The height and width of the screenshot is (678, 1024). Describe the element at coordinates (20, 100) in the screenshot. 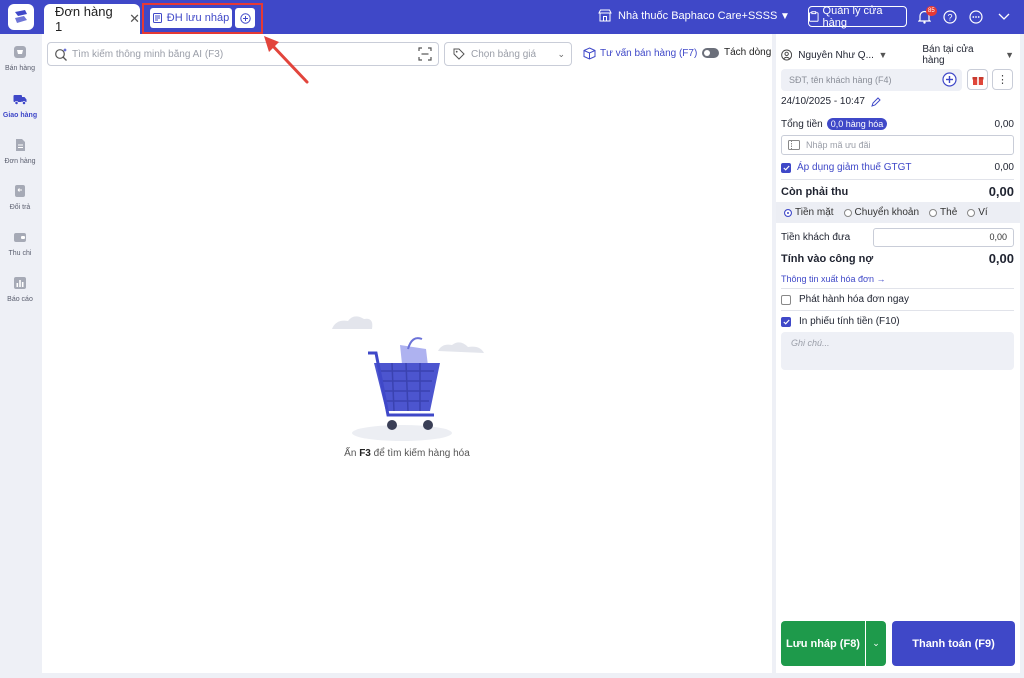

I see `truck-icon` at that location.